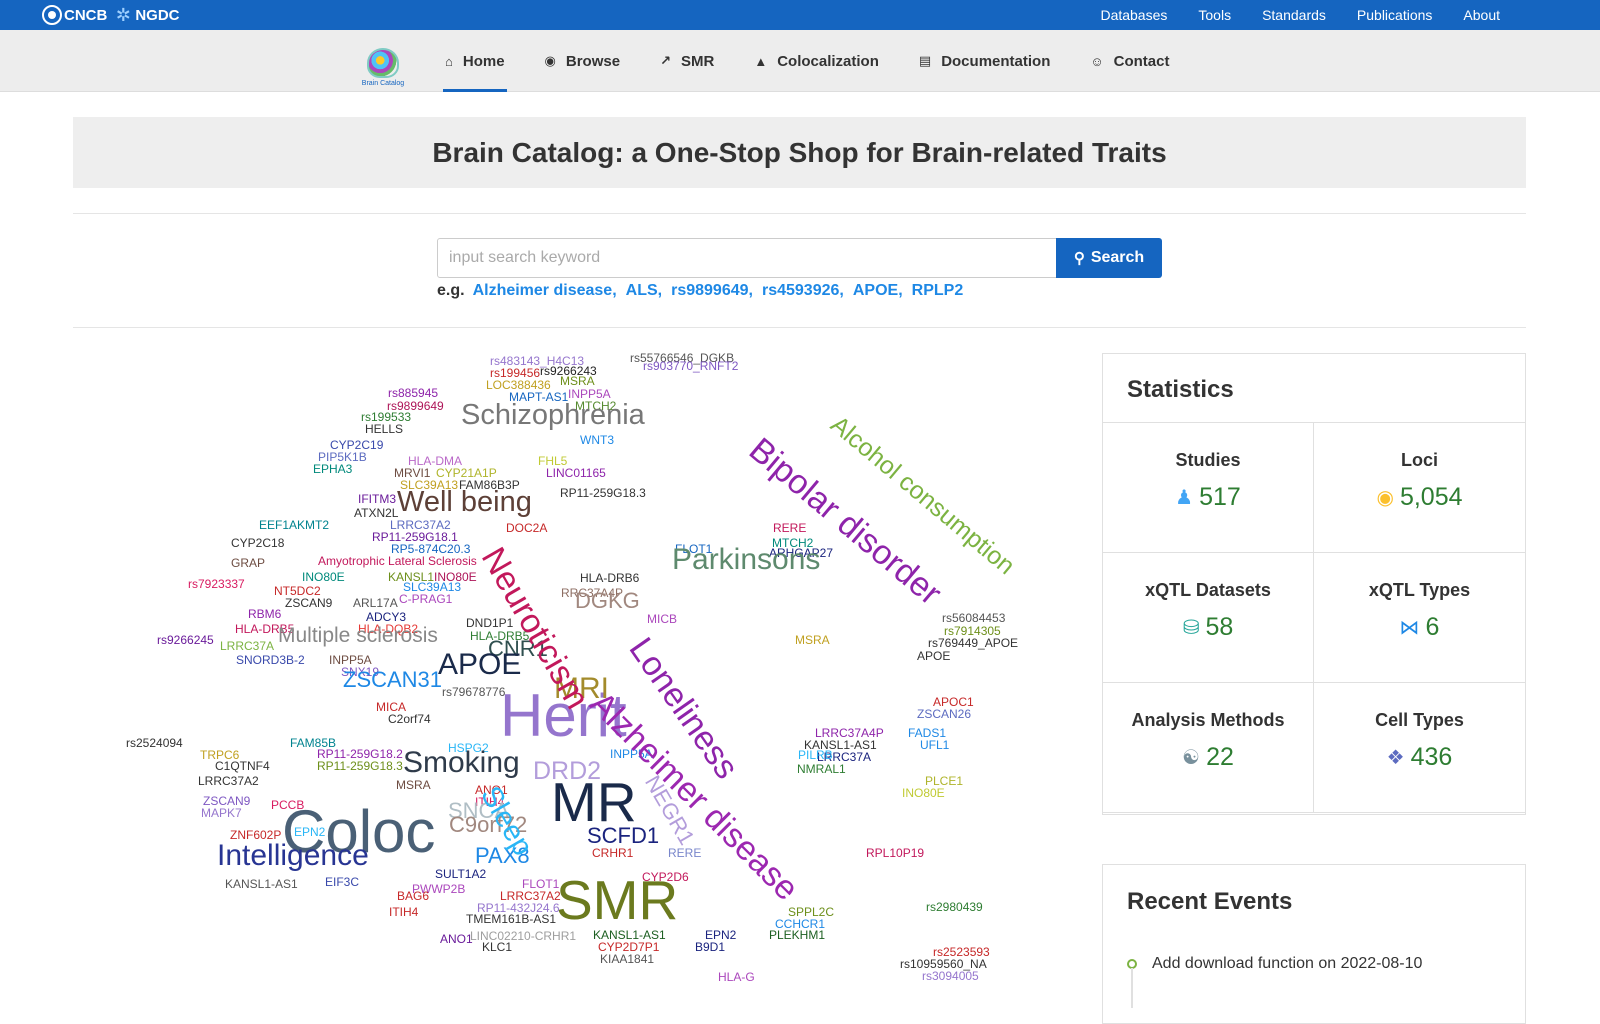 The height and width of the screenshot is (1024, 1600). What do you see at coordinates (553, 415) in the screenshot?
I see `word-cloud-term: Schizophrenia` at bounding box center [553, 415].